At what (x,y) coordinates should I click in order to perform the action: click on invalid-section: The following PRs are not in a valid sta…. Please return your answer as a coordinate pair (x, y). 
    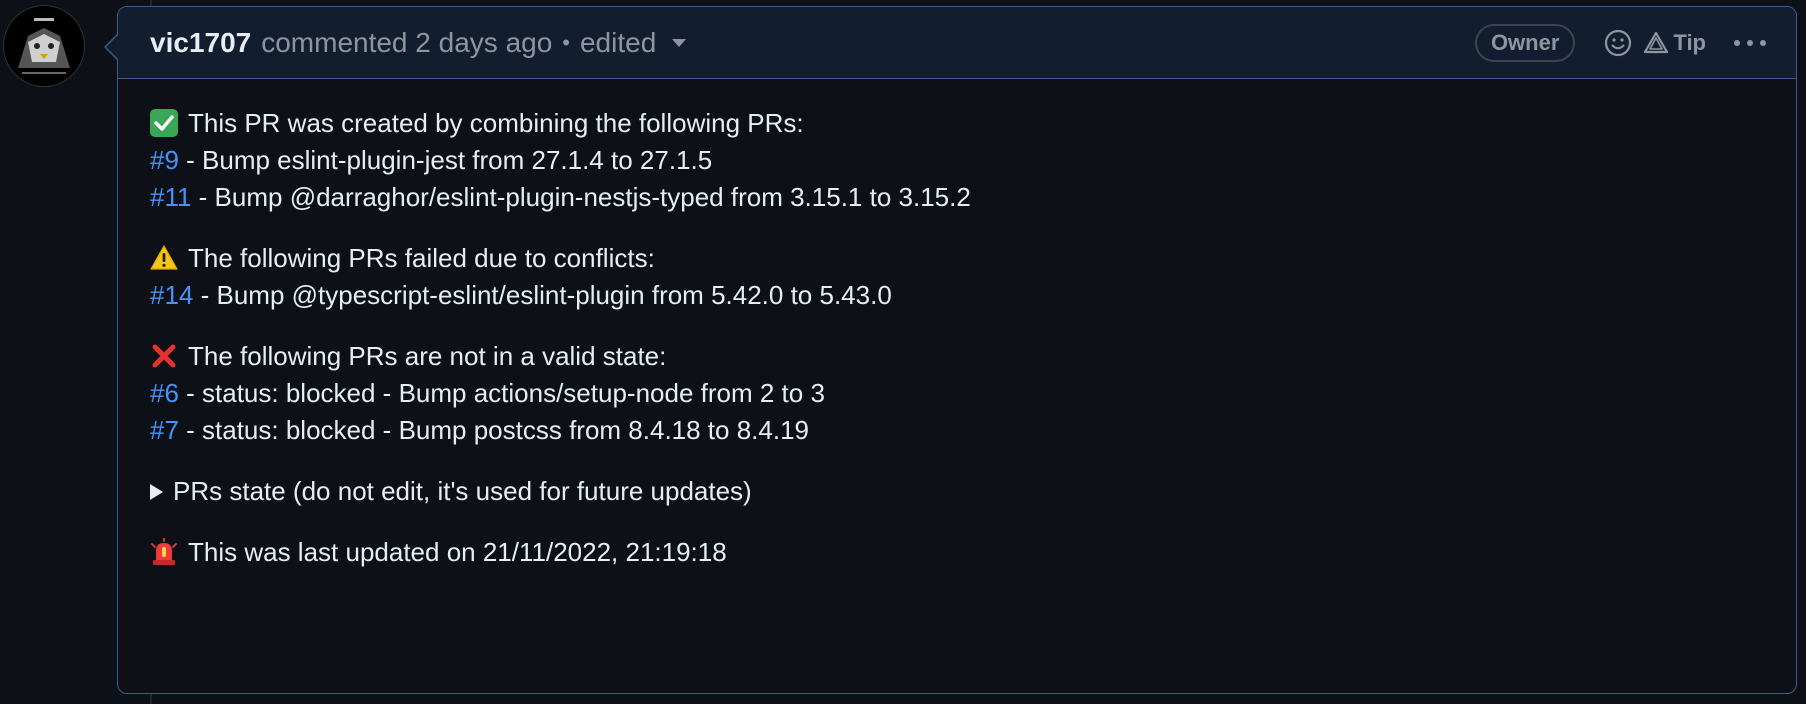
    Looking at the image, I should click on (957, 393).